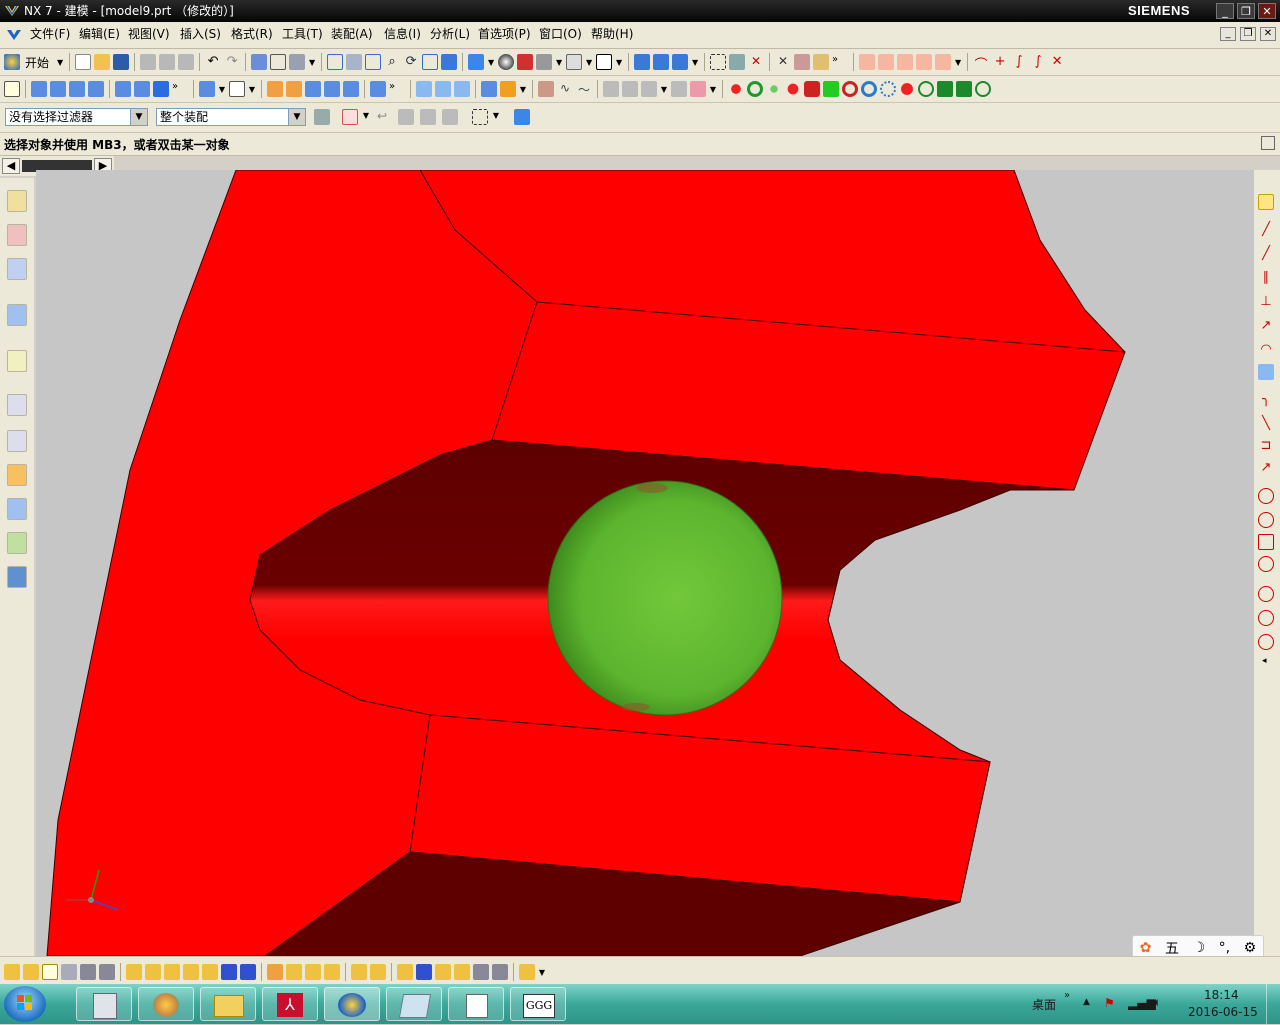  What do you see at coordinates (504, 34) in the screenshot?
I see `menu-preferences: 首选项(P)` at bounding box center [504, 34].